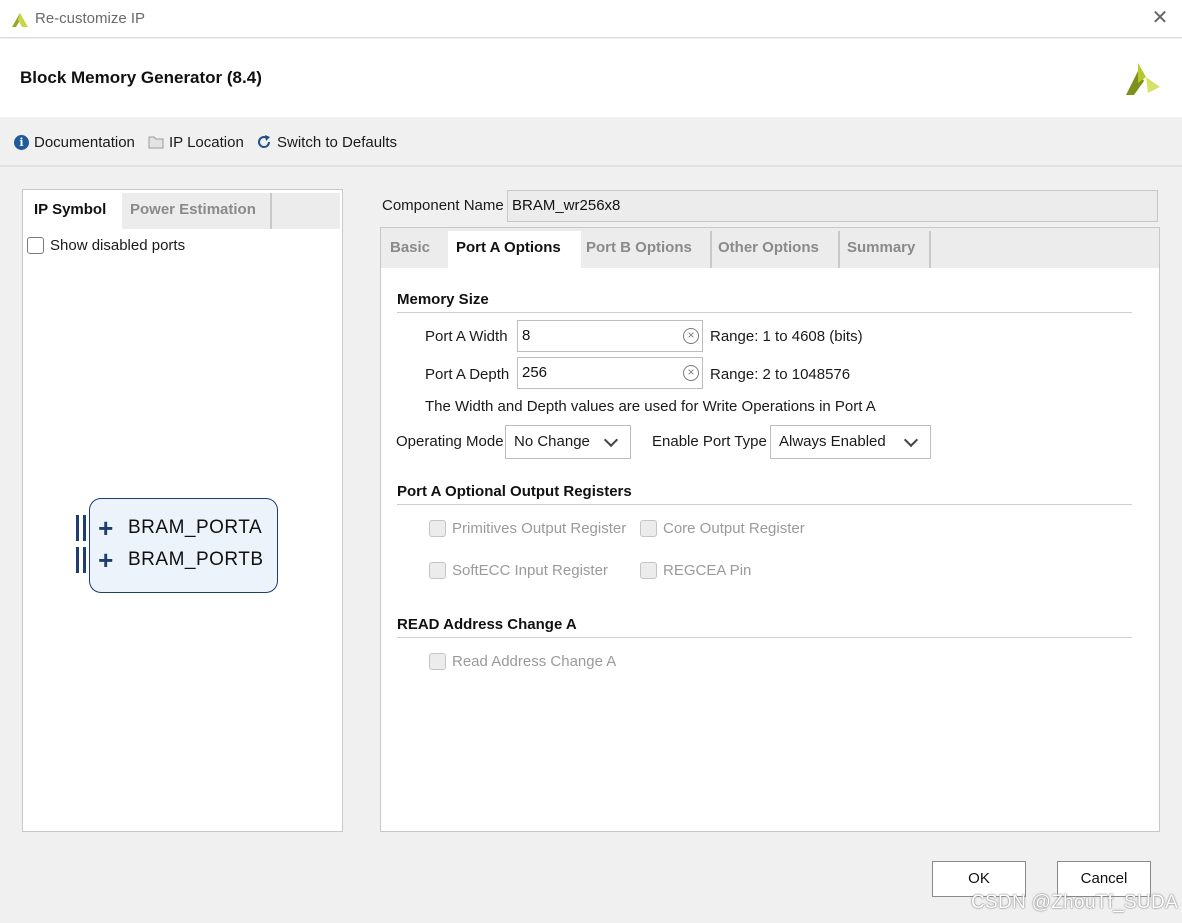 Image resolution: width=1182 pixels, height=923 pixels. Describe the element at coordinates (832, 441) in the screenshot. I see `enable-port-type-value: Always Enabled` at that location.